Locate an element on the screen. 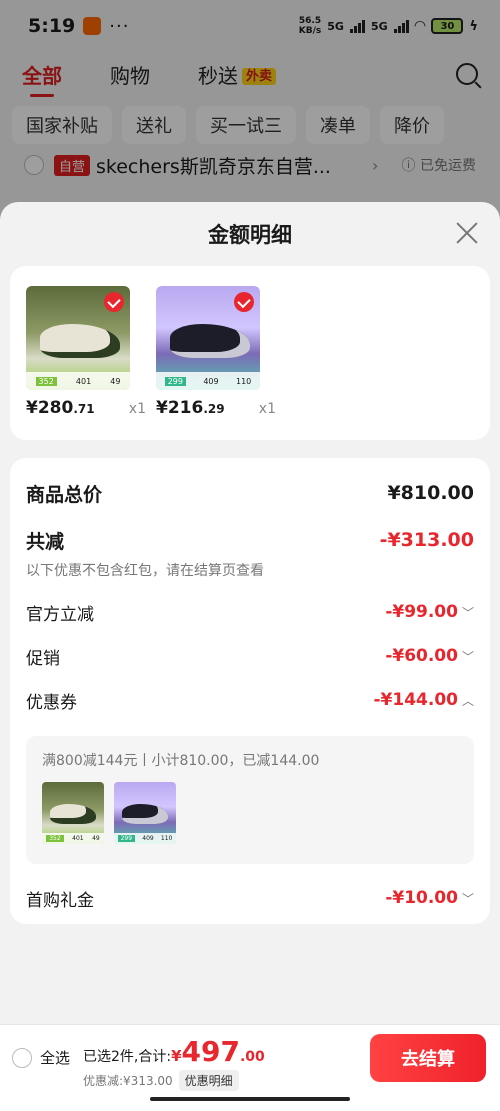 This screenshot has height=1111, width=500. official-discount-value: -¥99.00 is located at coordinates (421, 612).